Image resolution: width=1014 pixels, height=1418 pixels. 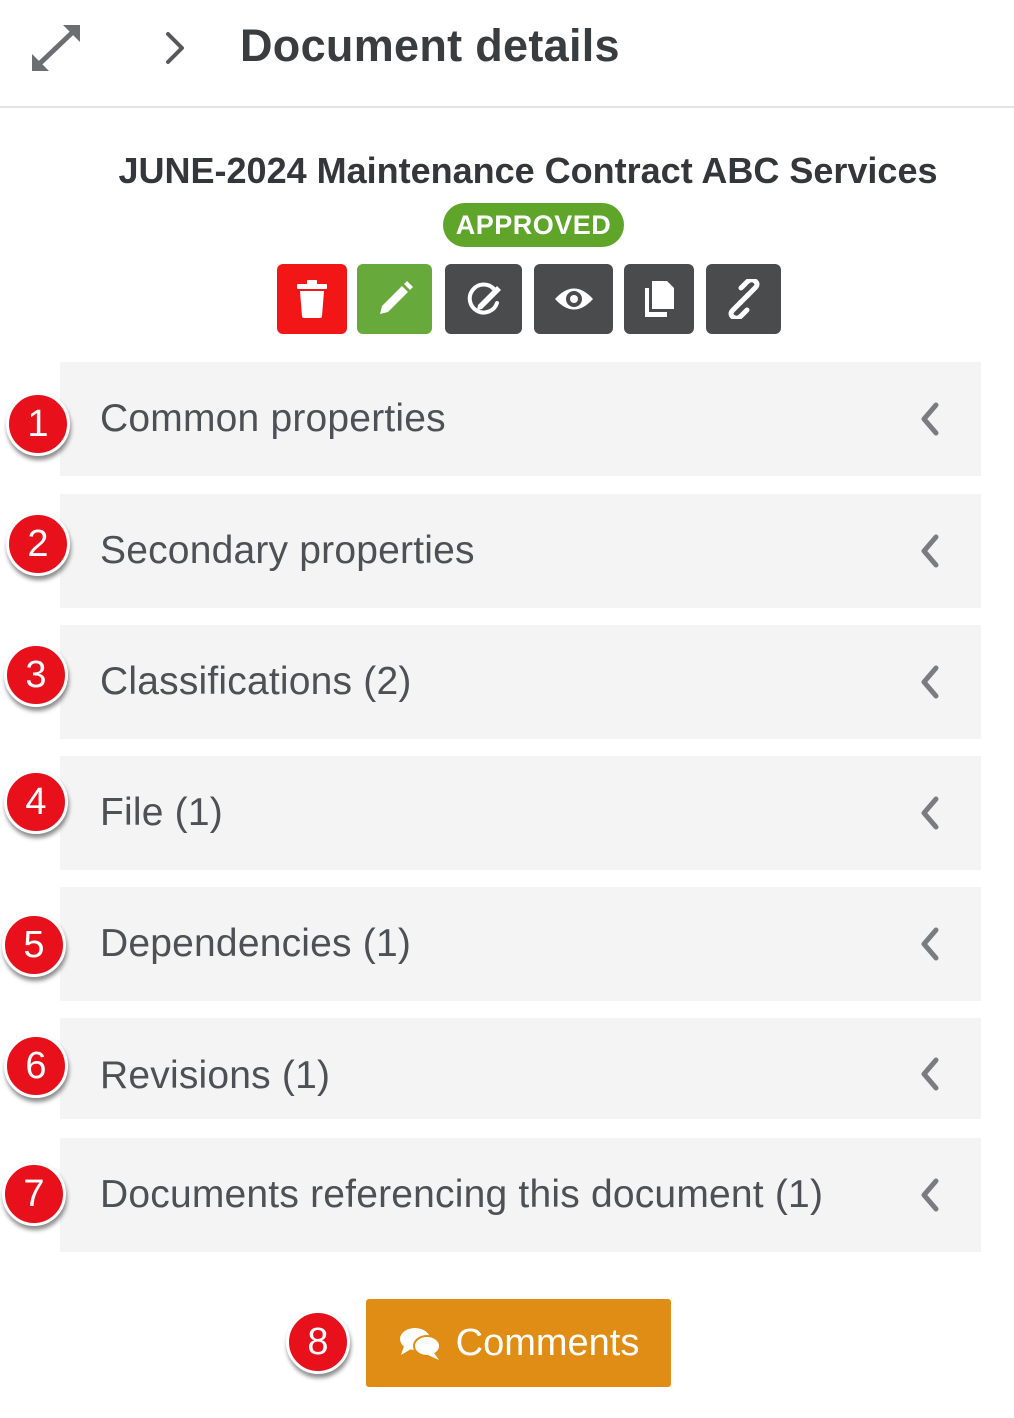 I want to click on comments-label: Comments, so click(x=547, y=1342).